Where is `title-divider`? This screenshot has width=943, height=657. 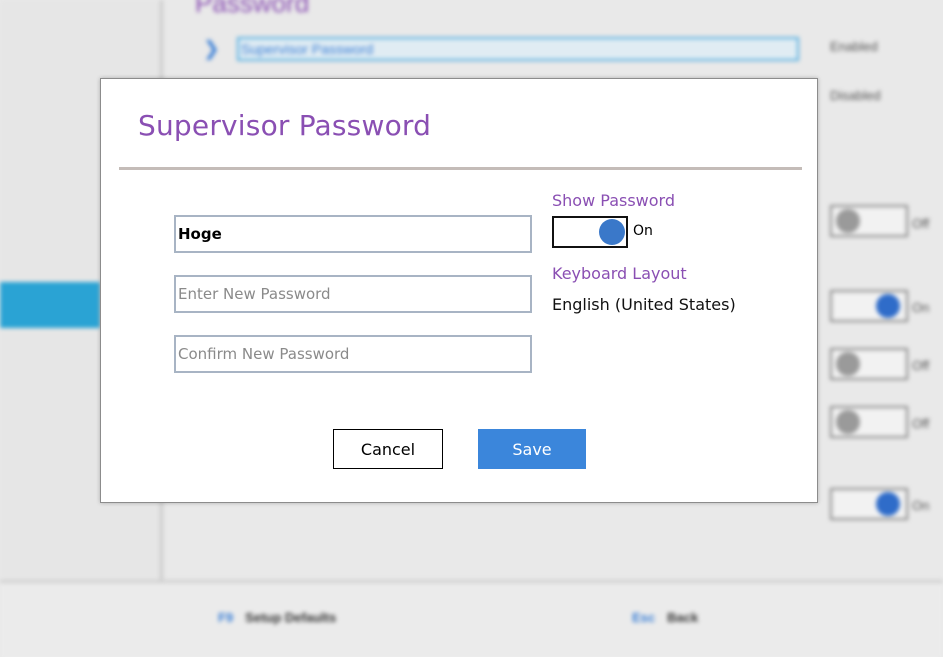 title-divider is located at coordinates (460, 168).